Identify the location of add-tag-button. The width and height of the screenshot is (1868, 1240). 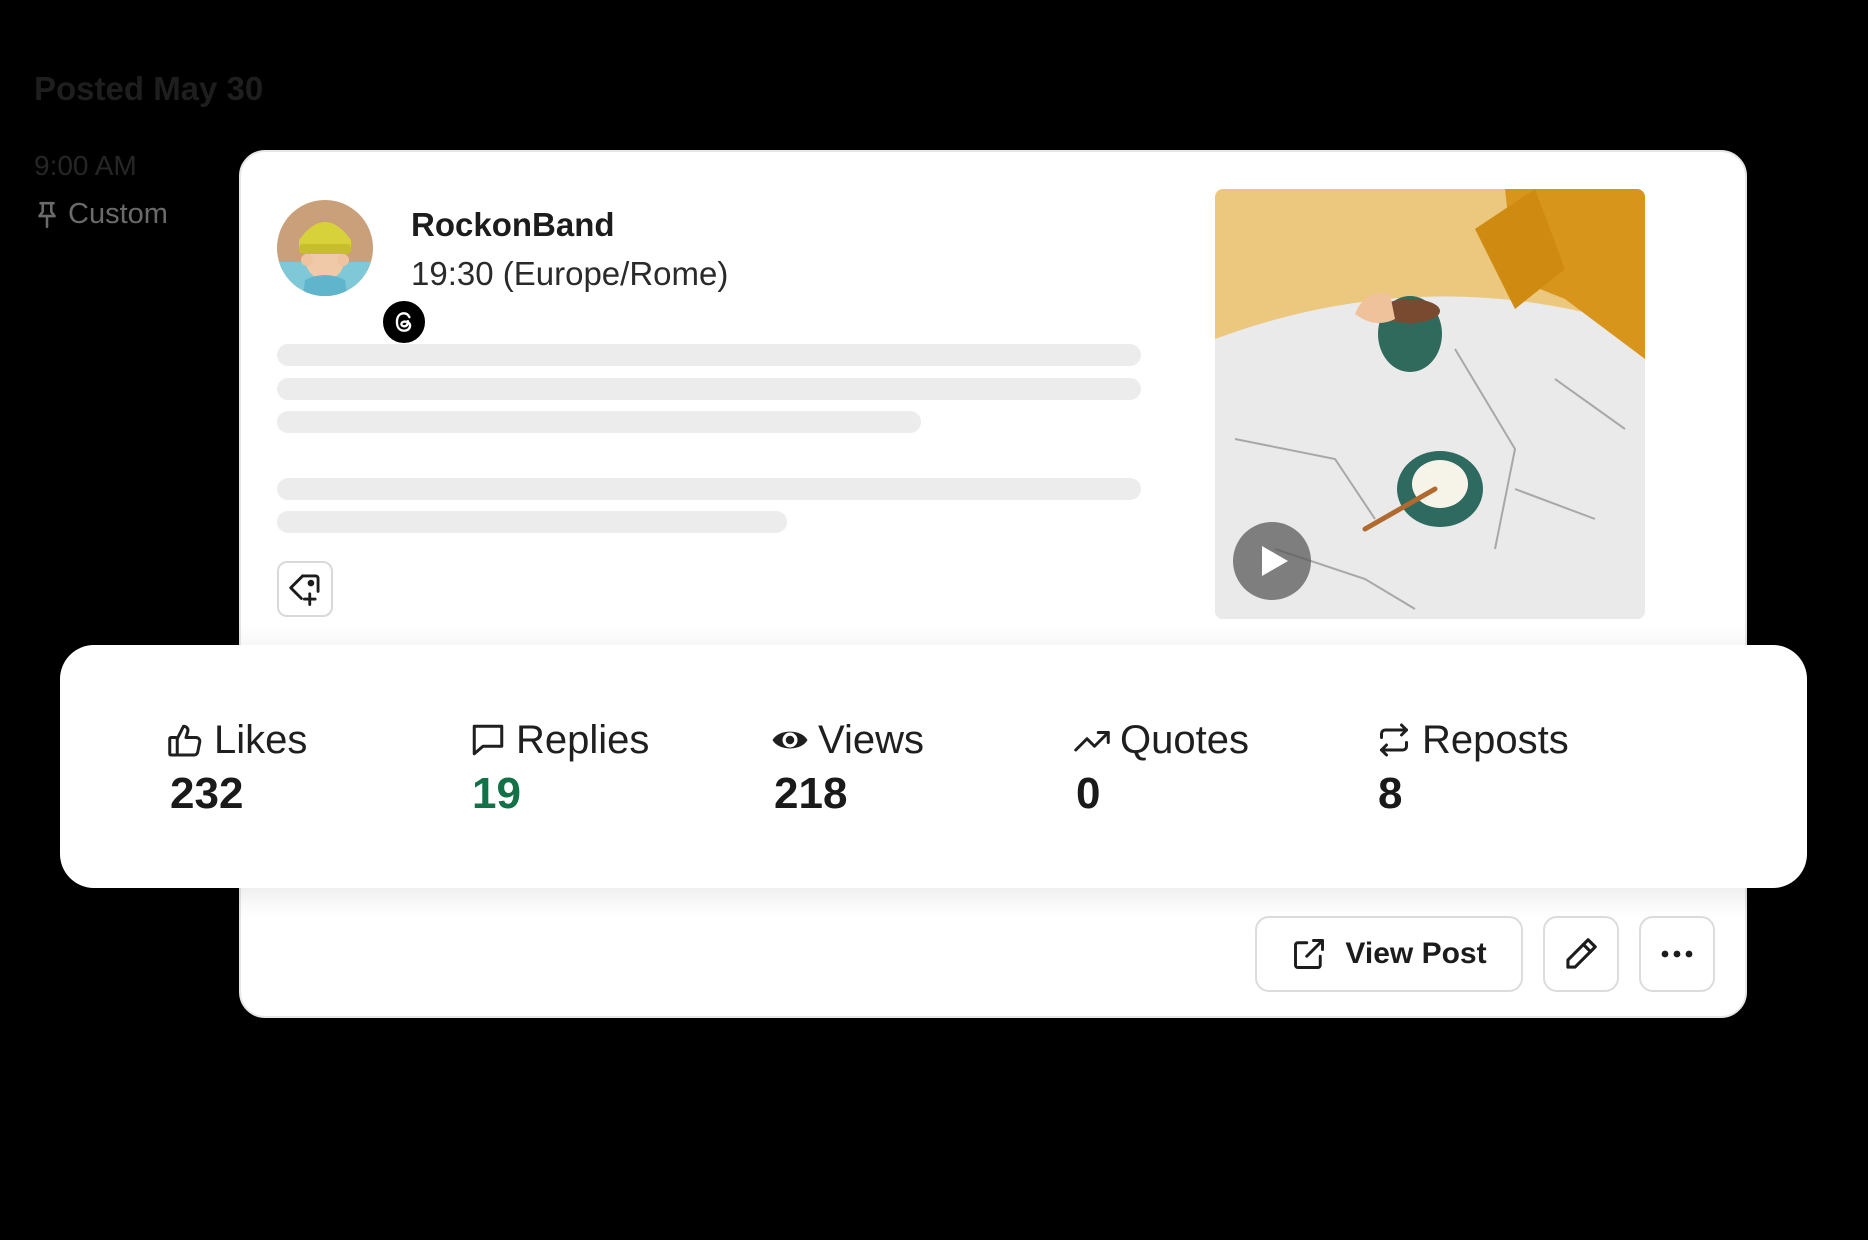
(305, 589).